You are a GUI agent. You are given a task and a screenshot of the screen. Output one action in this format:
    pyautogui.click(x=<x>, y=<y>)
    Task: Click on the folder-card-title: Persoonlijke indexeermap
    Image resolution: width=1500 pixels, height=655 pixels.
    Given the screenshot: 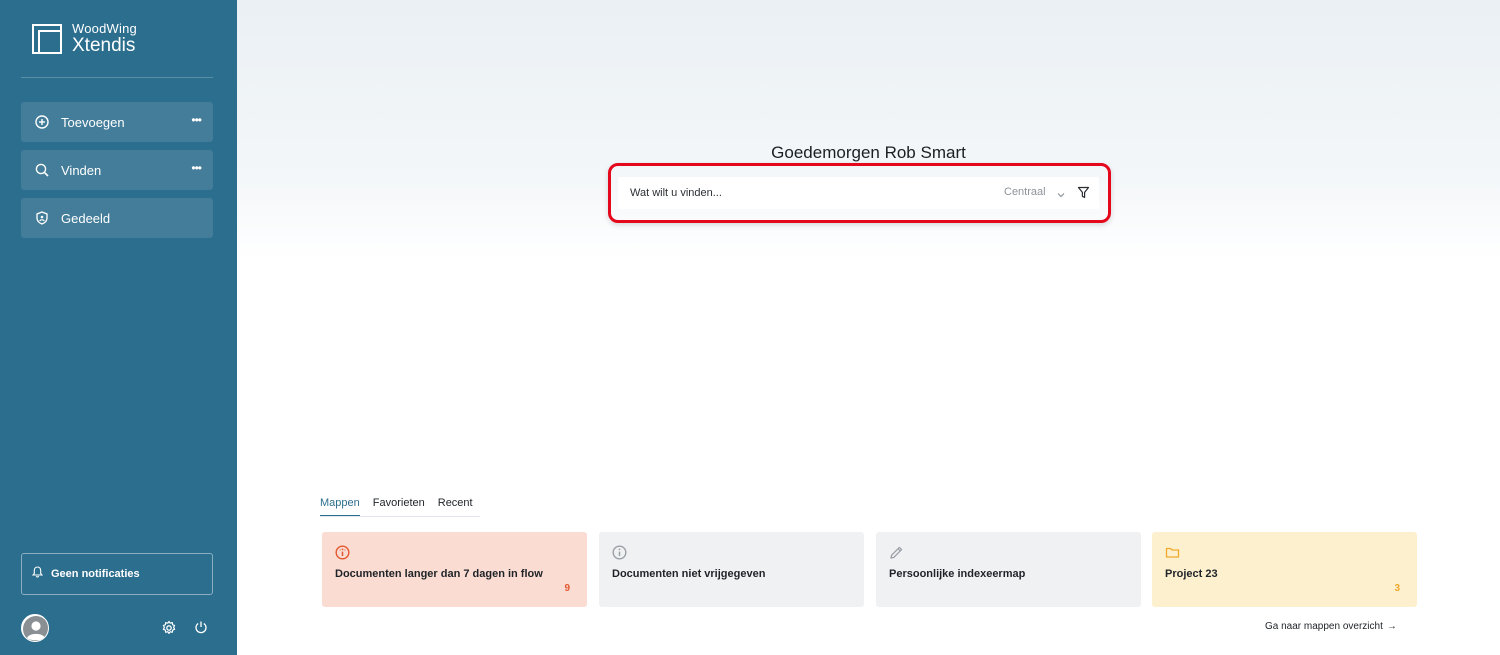 What is the action you would take?
    pyautogui.click(x=957, y=574)
    